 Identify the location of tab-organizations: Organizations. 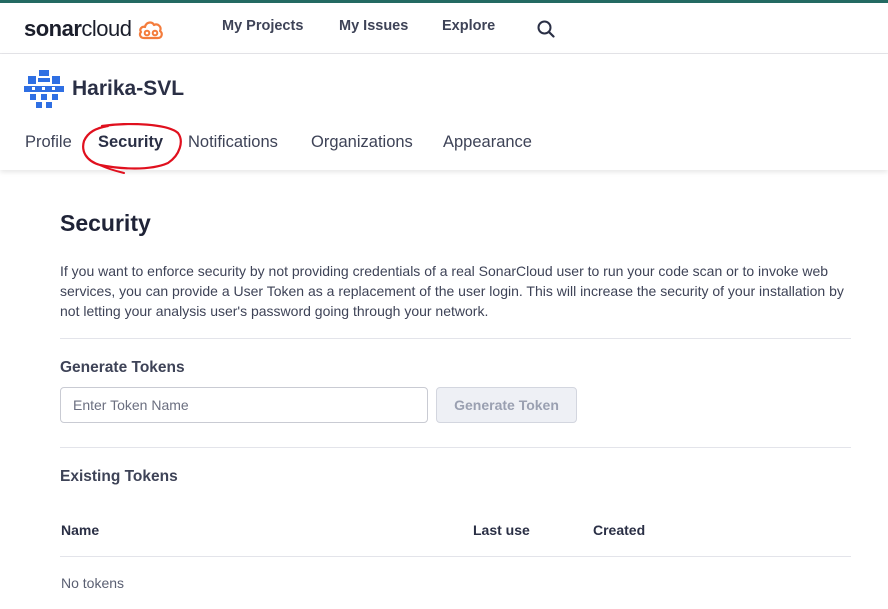
(362, 142).